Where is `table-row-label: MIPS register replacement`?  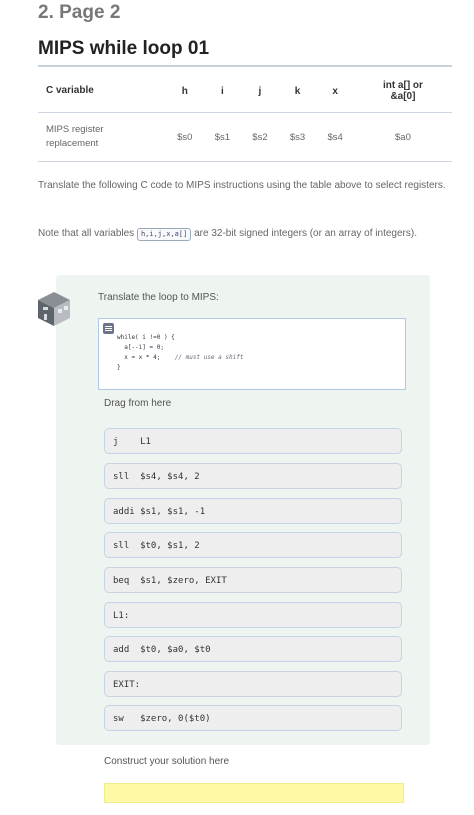 table-row-label: MIPS register replacement is located at coordinates (102, 137).